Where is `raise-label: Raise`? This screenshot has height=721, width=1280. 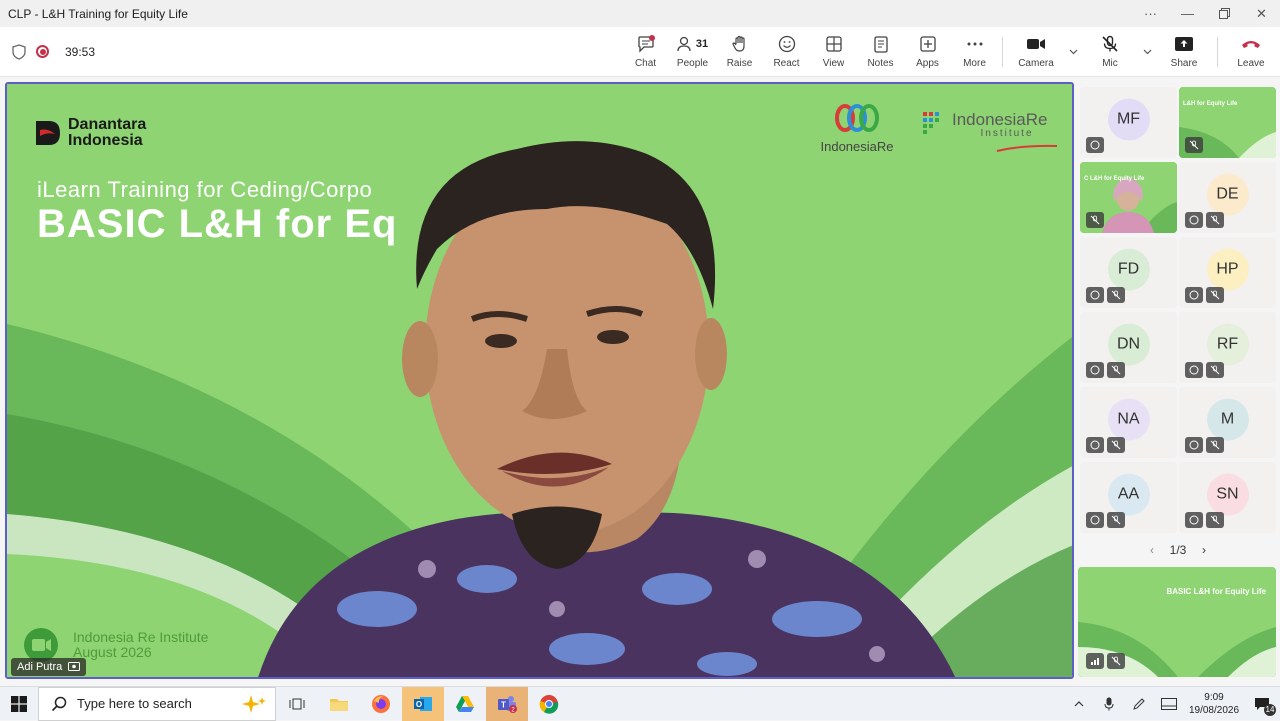 raise-label: Raise is located at coordinates (739, 63).